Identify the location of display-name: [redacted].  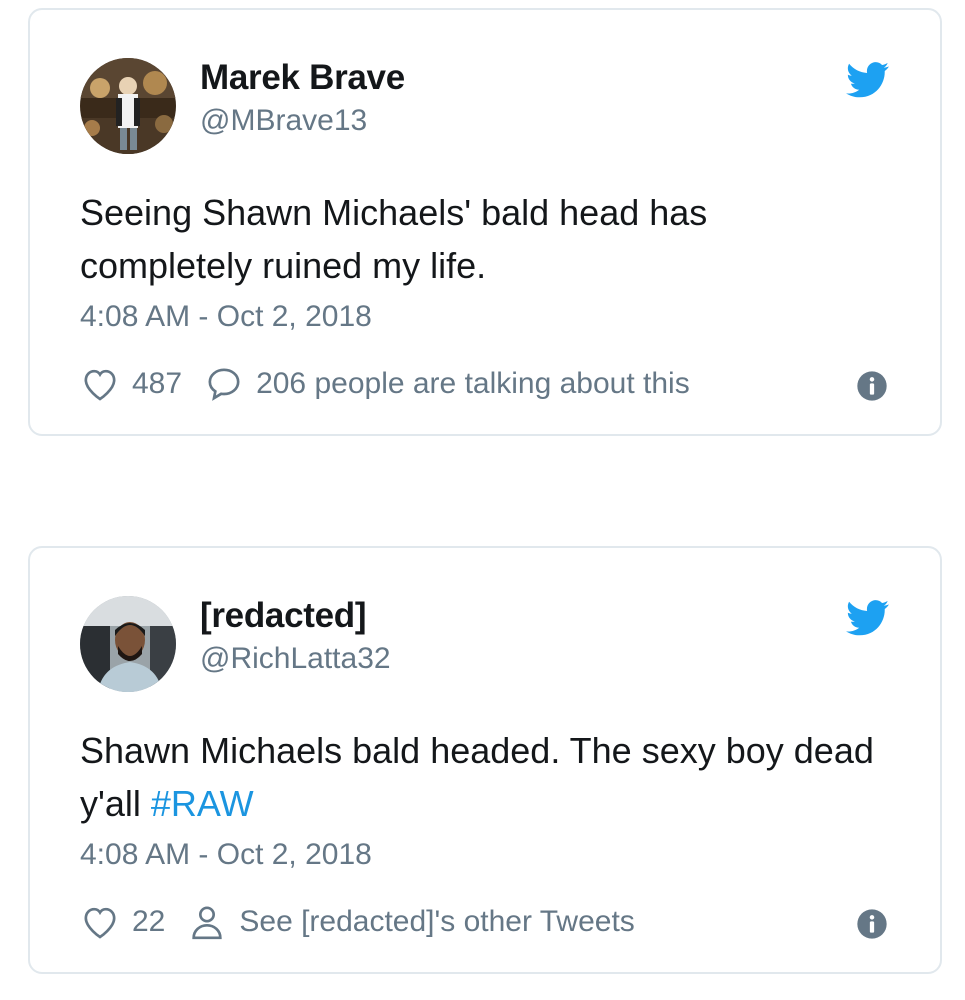
(283, 616).